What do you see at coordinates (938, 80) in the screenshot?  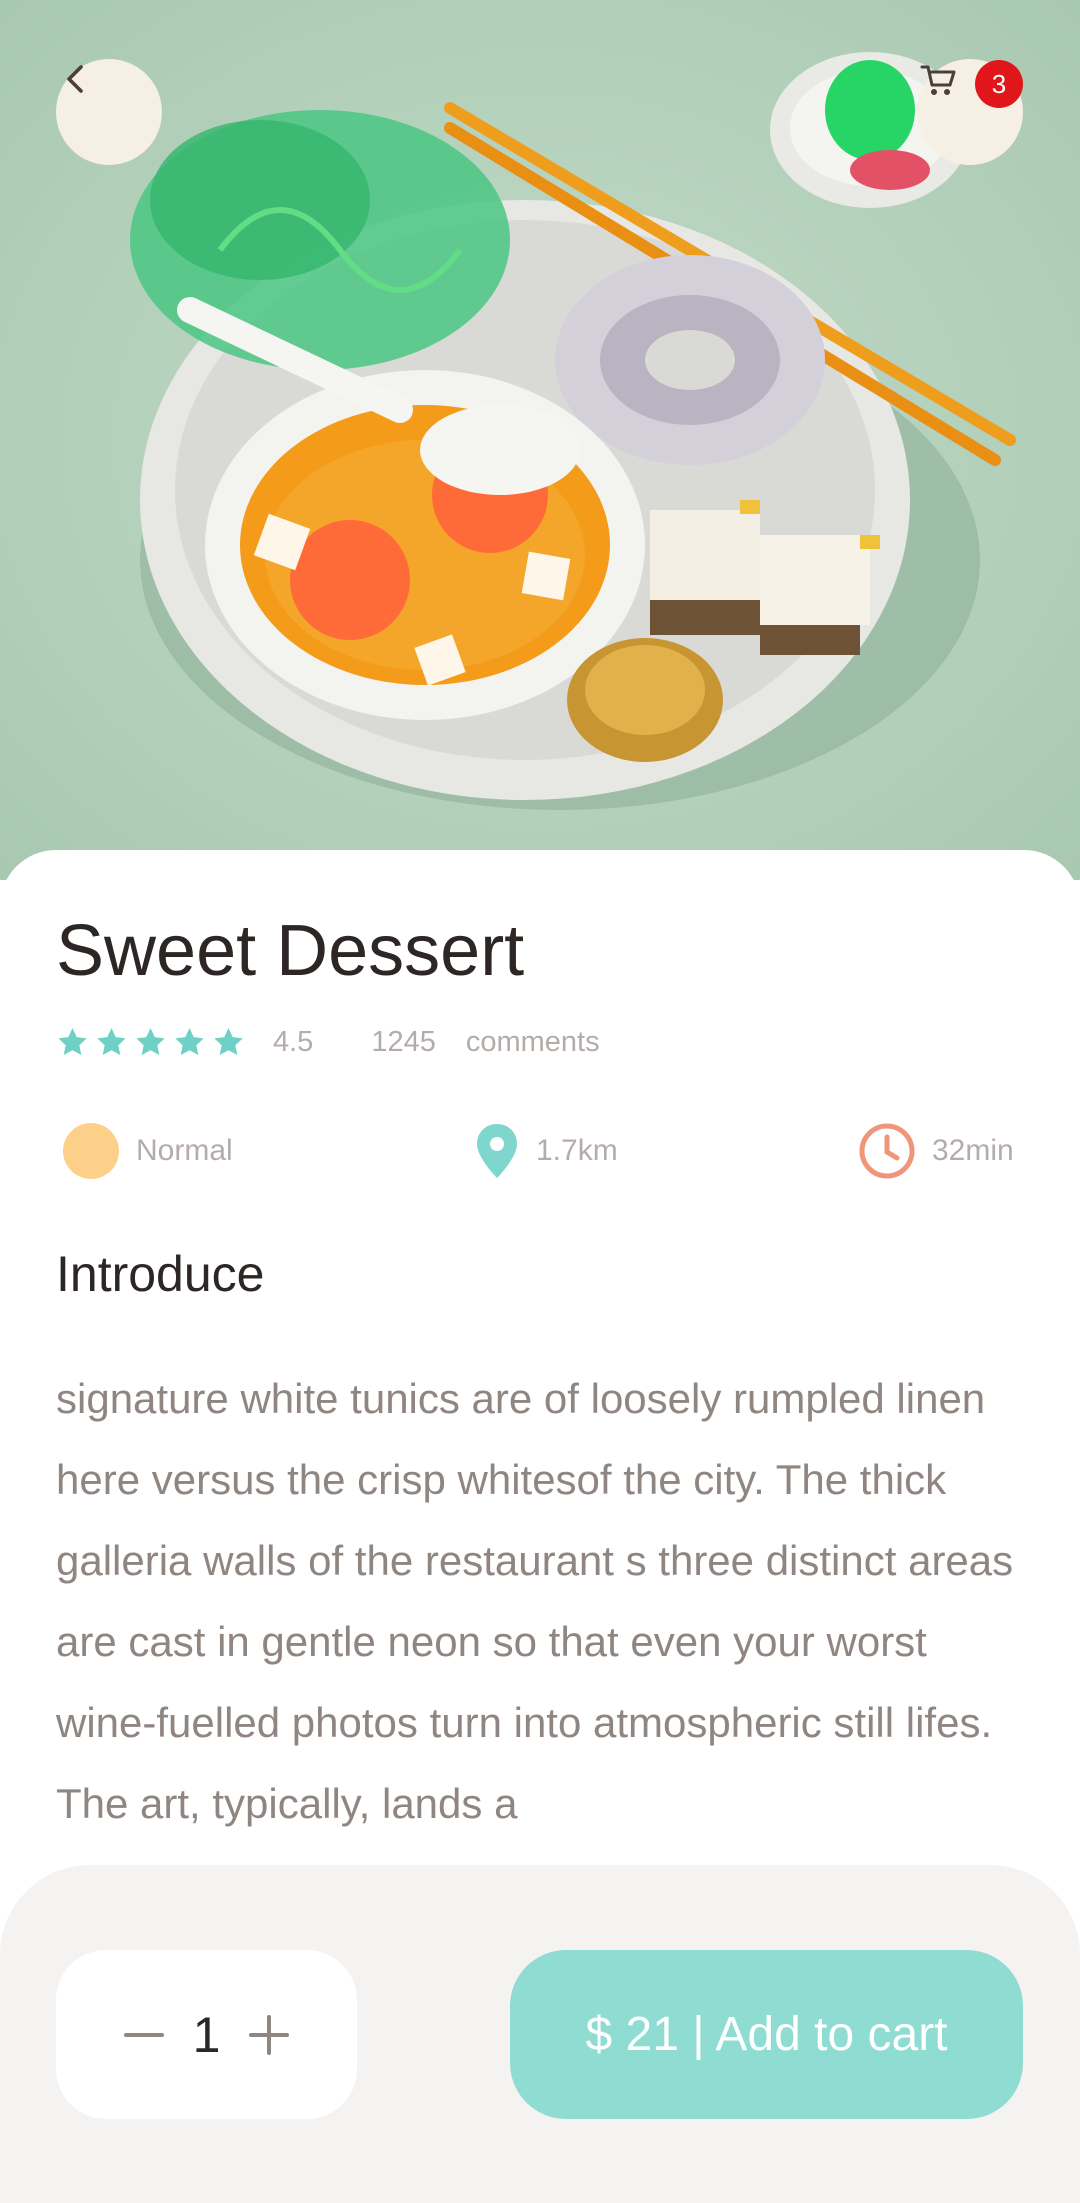 I see `cart-icon` at bounding box center [938, 80].